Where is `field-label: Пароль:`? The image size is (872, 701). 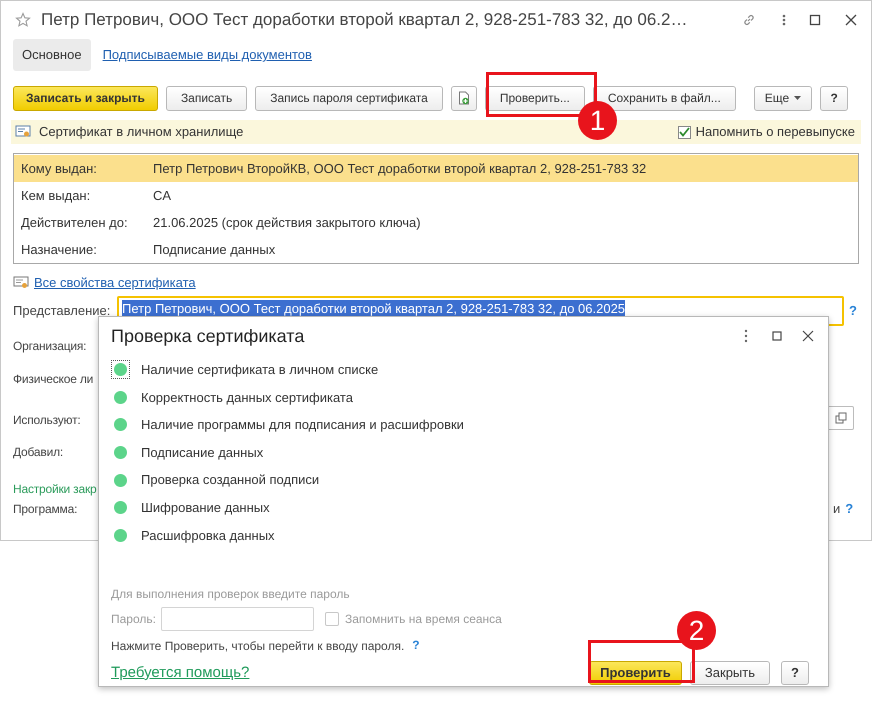 field-label: Пароль: is located at coordinates (134, 619).